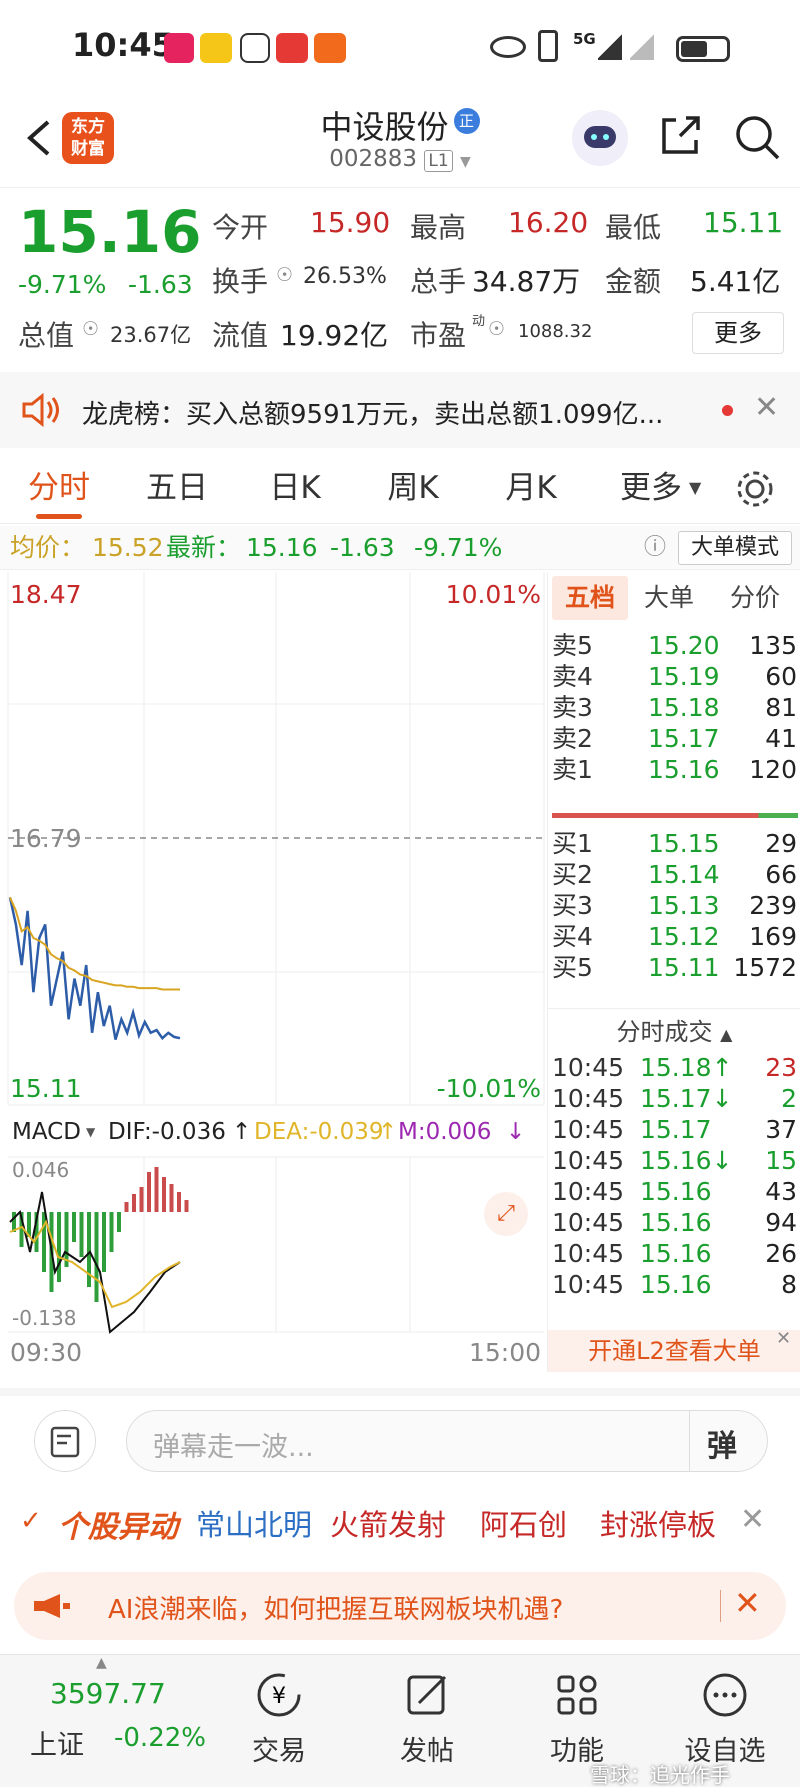 Image resolution: width=800 pixels, height=1788 pixels. I want to click on tab-monthly-k: 月K, so click(531, 488).